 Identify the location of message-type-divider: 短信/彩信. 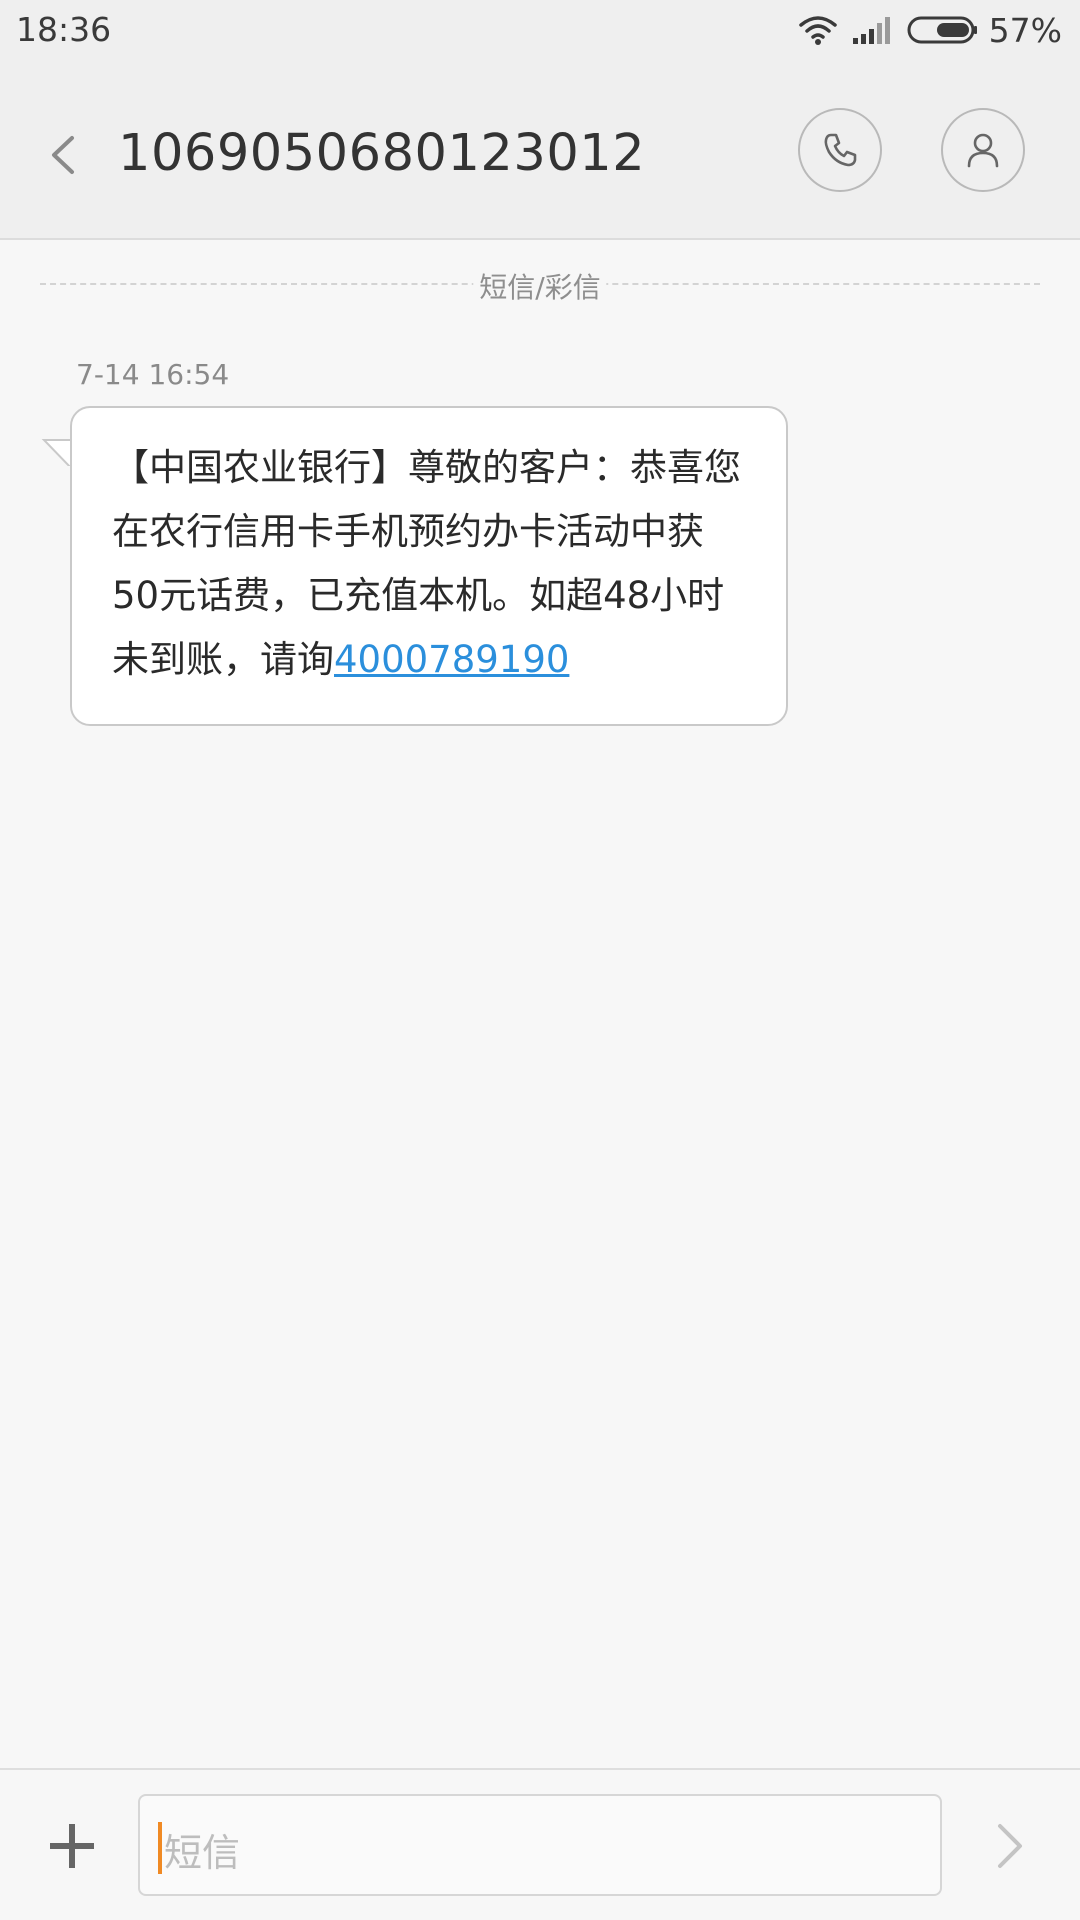
(540, 286).